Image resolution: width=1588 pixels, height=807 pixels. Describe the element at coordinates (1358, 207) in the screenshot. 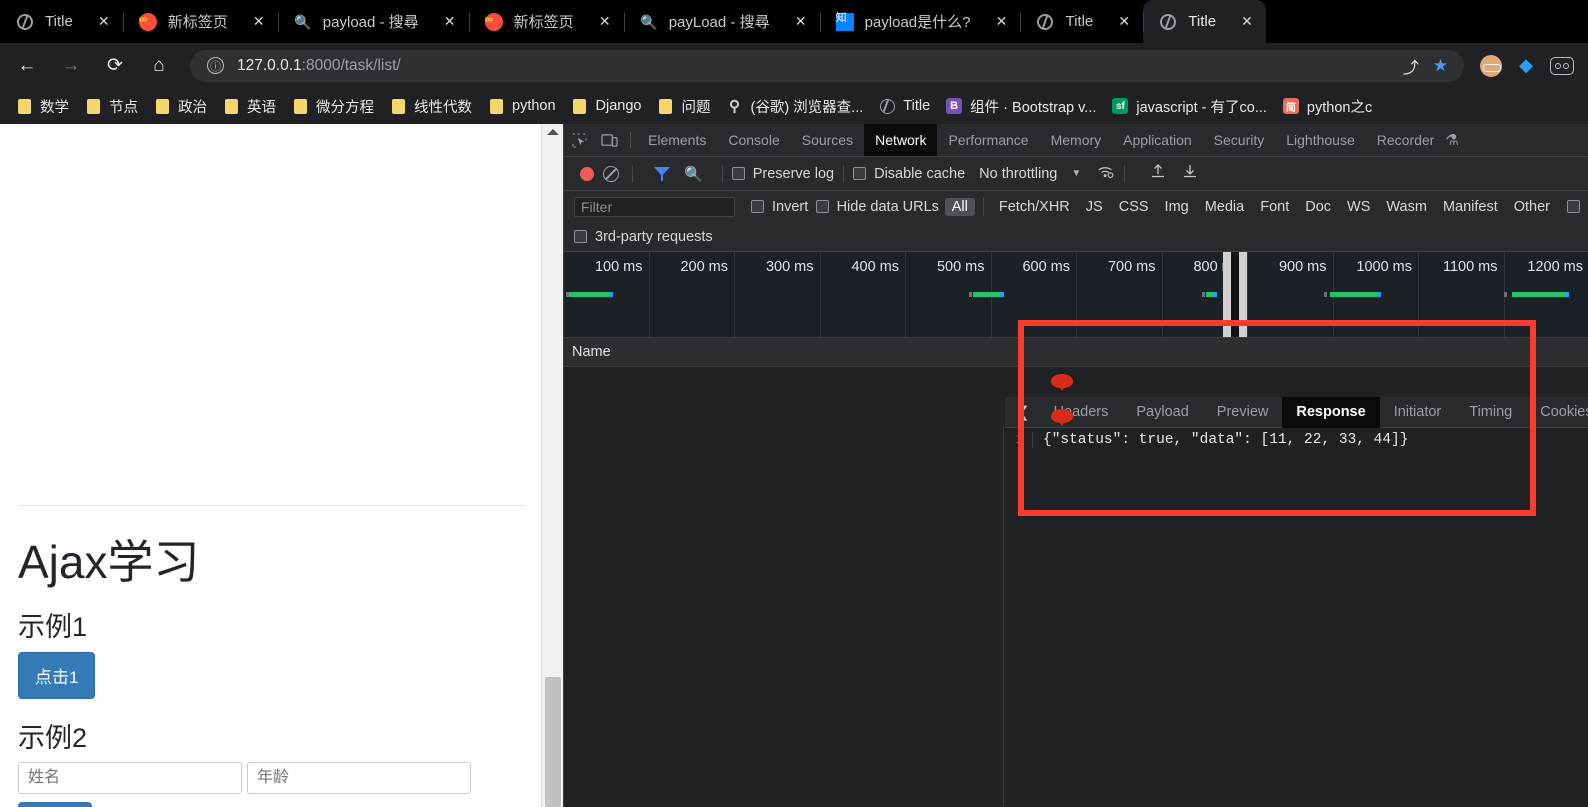

I see `resource-filter-ws: WS` at that location.